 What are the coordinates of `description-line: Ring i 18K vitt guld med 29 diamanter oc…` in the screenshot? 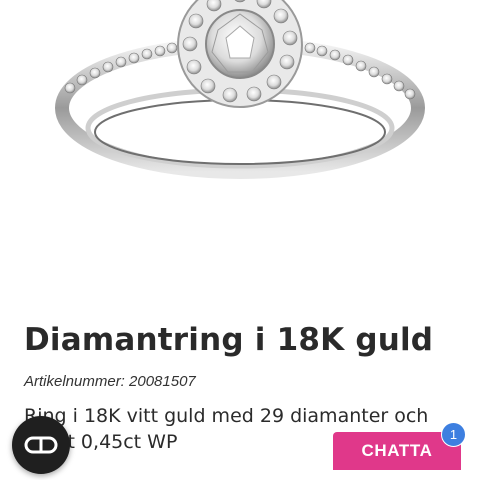 It's located at (226, 416).